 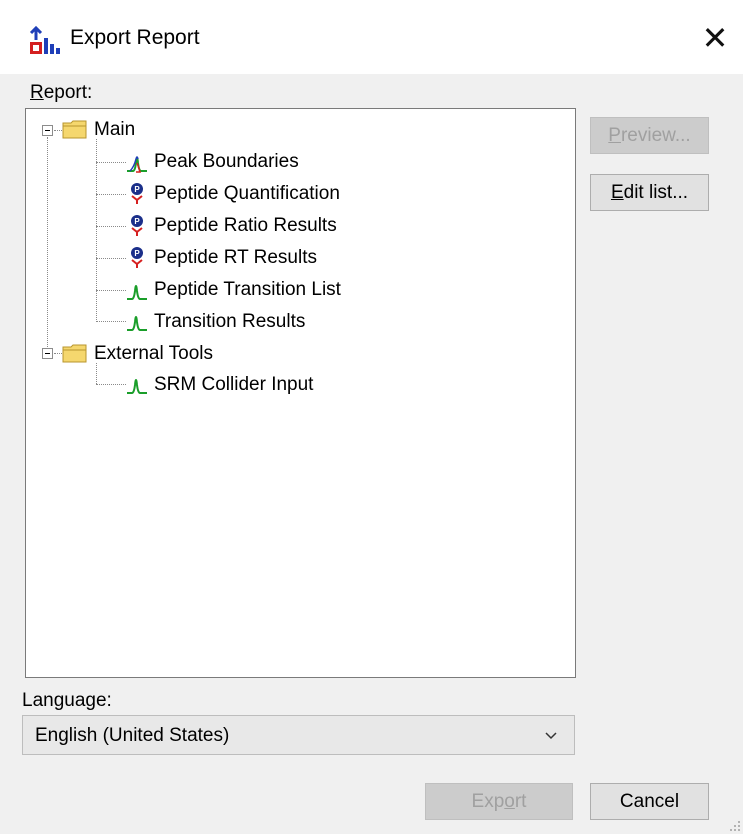 I want to click on report-label: Report:, so click(x=61, y=93).